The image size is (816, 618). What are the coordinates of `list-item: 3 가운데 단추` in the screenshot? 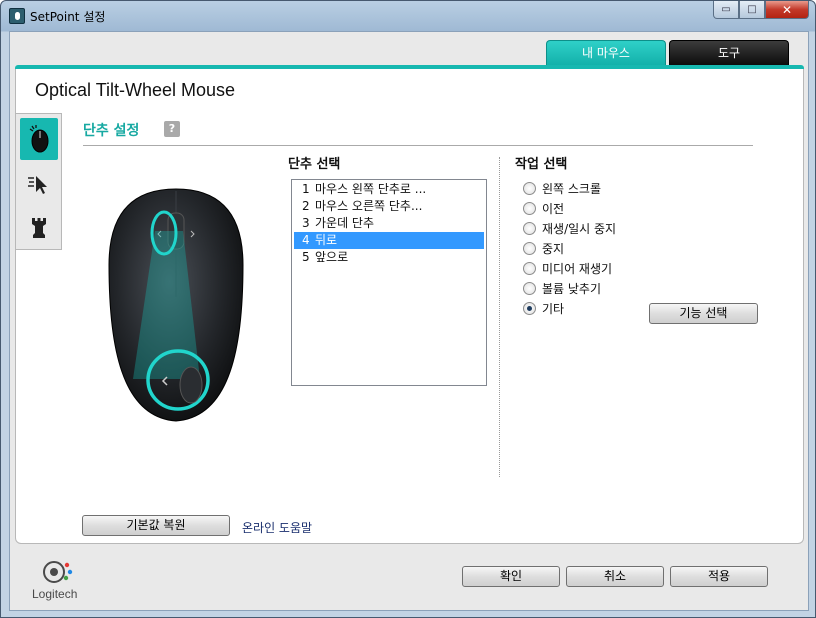 It's located at (389, 223).